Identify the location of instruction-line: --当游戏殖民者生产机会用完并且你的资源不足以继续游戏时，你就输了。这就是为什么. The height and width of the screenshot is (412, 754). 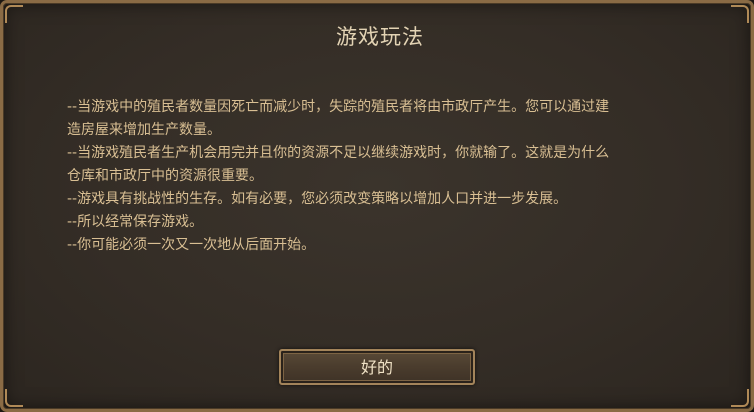
(338, 153).